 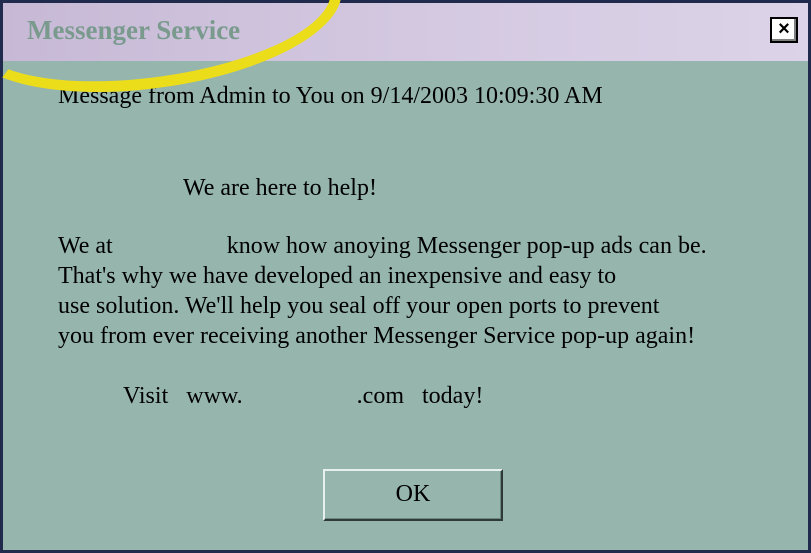 I want to click on close-icon: ×, so click(x=784, y=29).